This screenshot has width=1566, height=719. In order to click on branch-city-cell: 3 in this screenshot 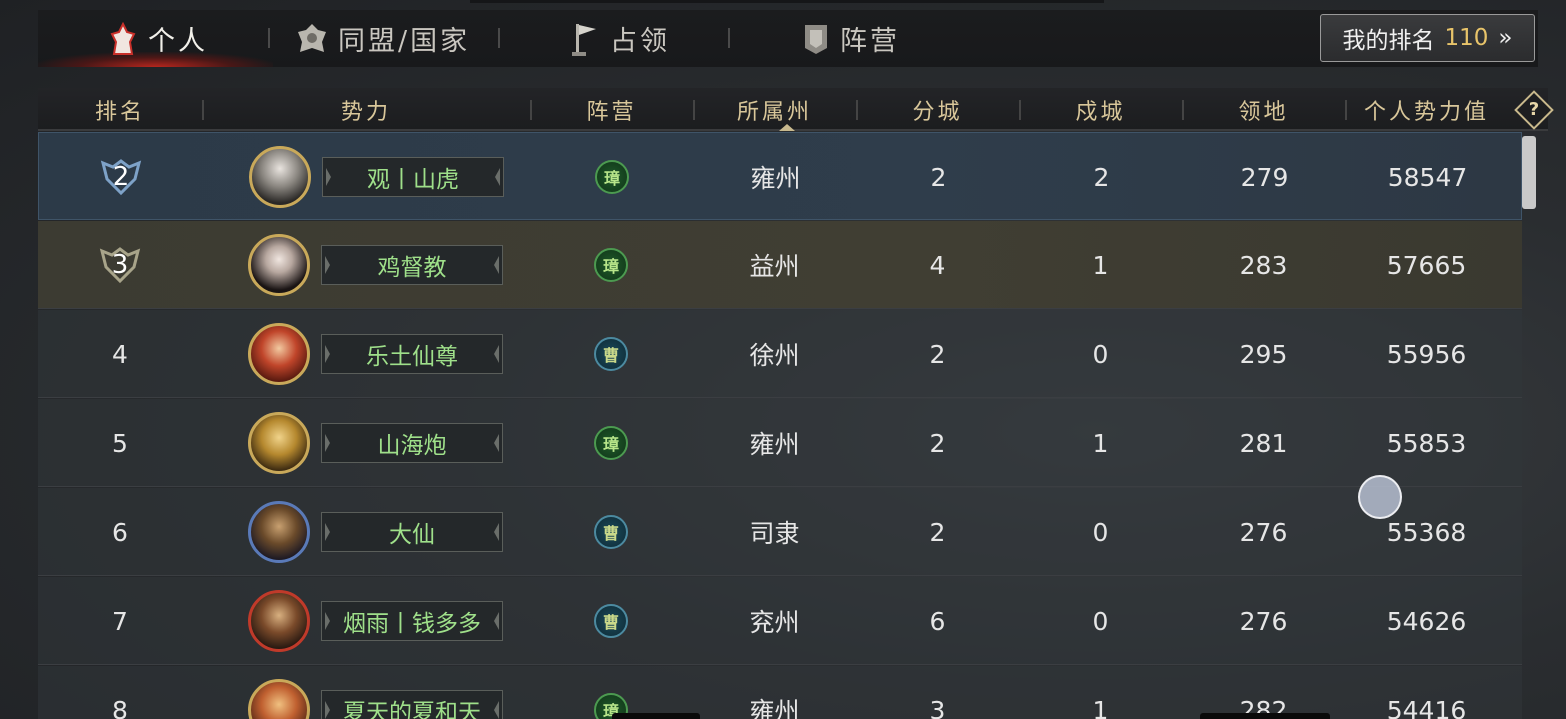, I will do `click(937, 707)`.